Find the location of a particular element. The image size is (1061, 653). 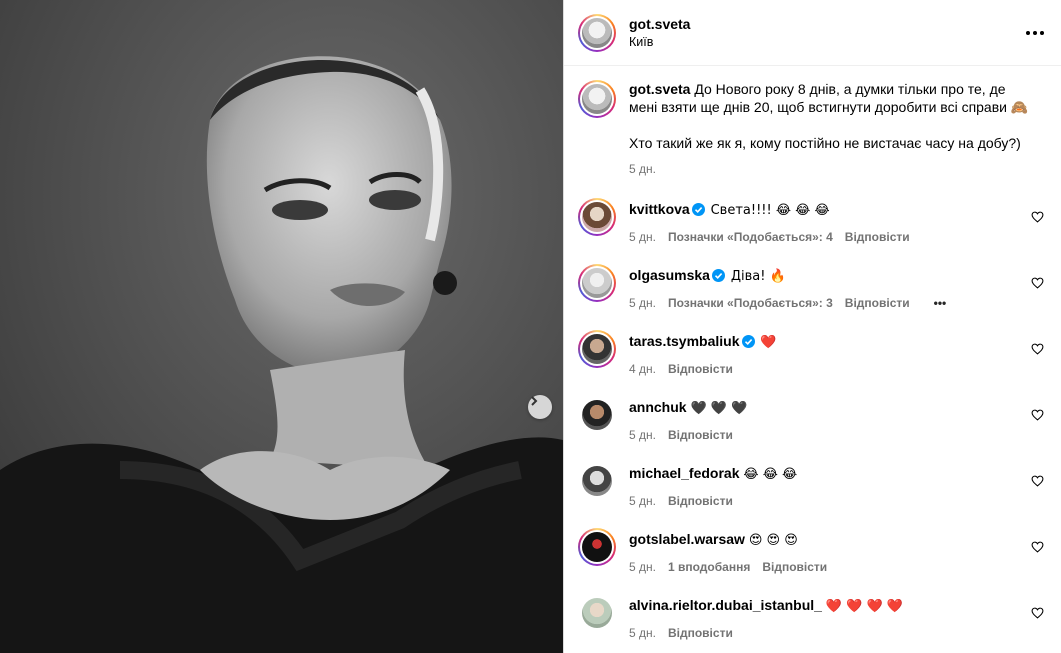

comment-text: 🖤 🖤 🖤 is located at coordinates (719, 409).